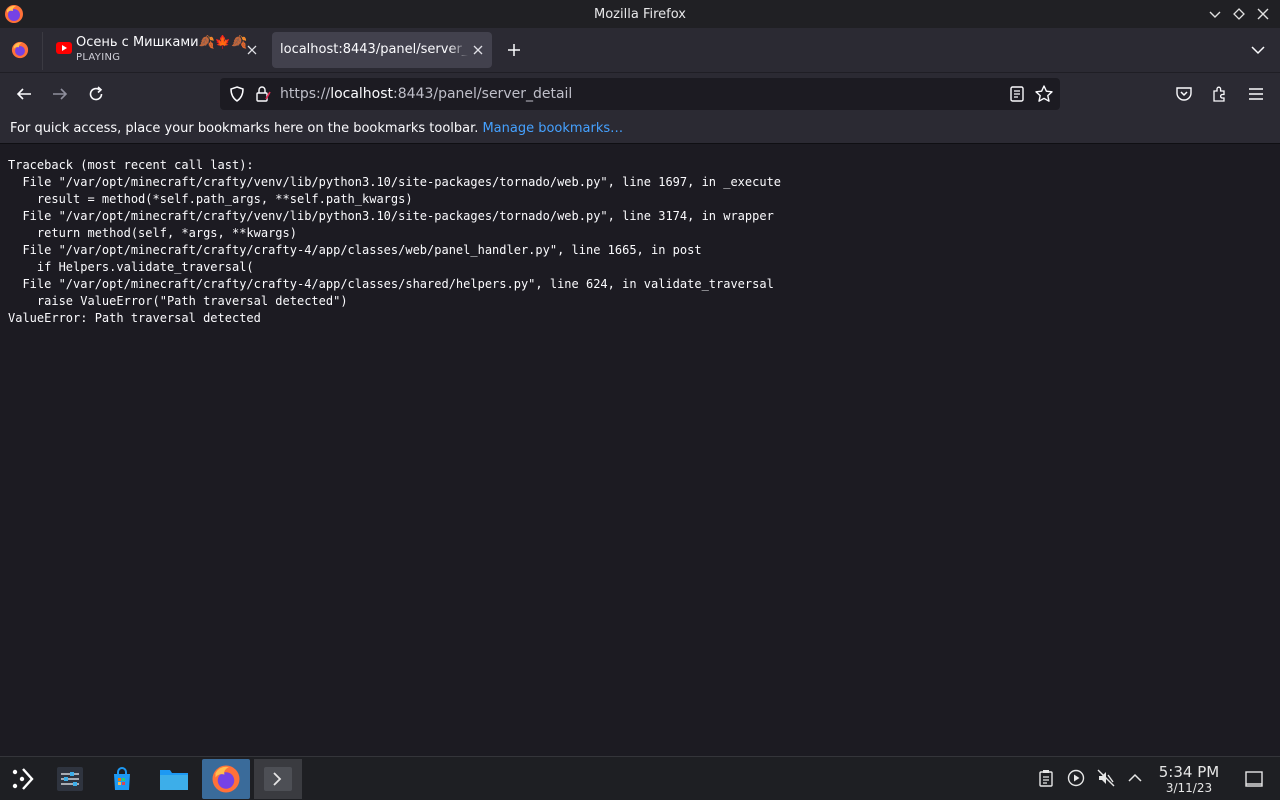 The width and height of the screenshot is (1280, 800). I want to click on tab-localhost: localhost:8443/panel/server_detail, so click(382, 50).